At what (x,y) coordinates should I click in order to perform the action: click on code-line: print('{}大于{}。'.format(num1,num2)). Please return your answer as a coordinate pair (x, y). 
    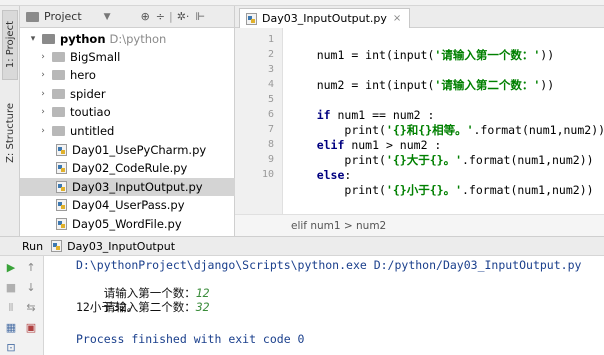
    Looking at the image, I should click on (441, 152).